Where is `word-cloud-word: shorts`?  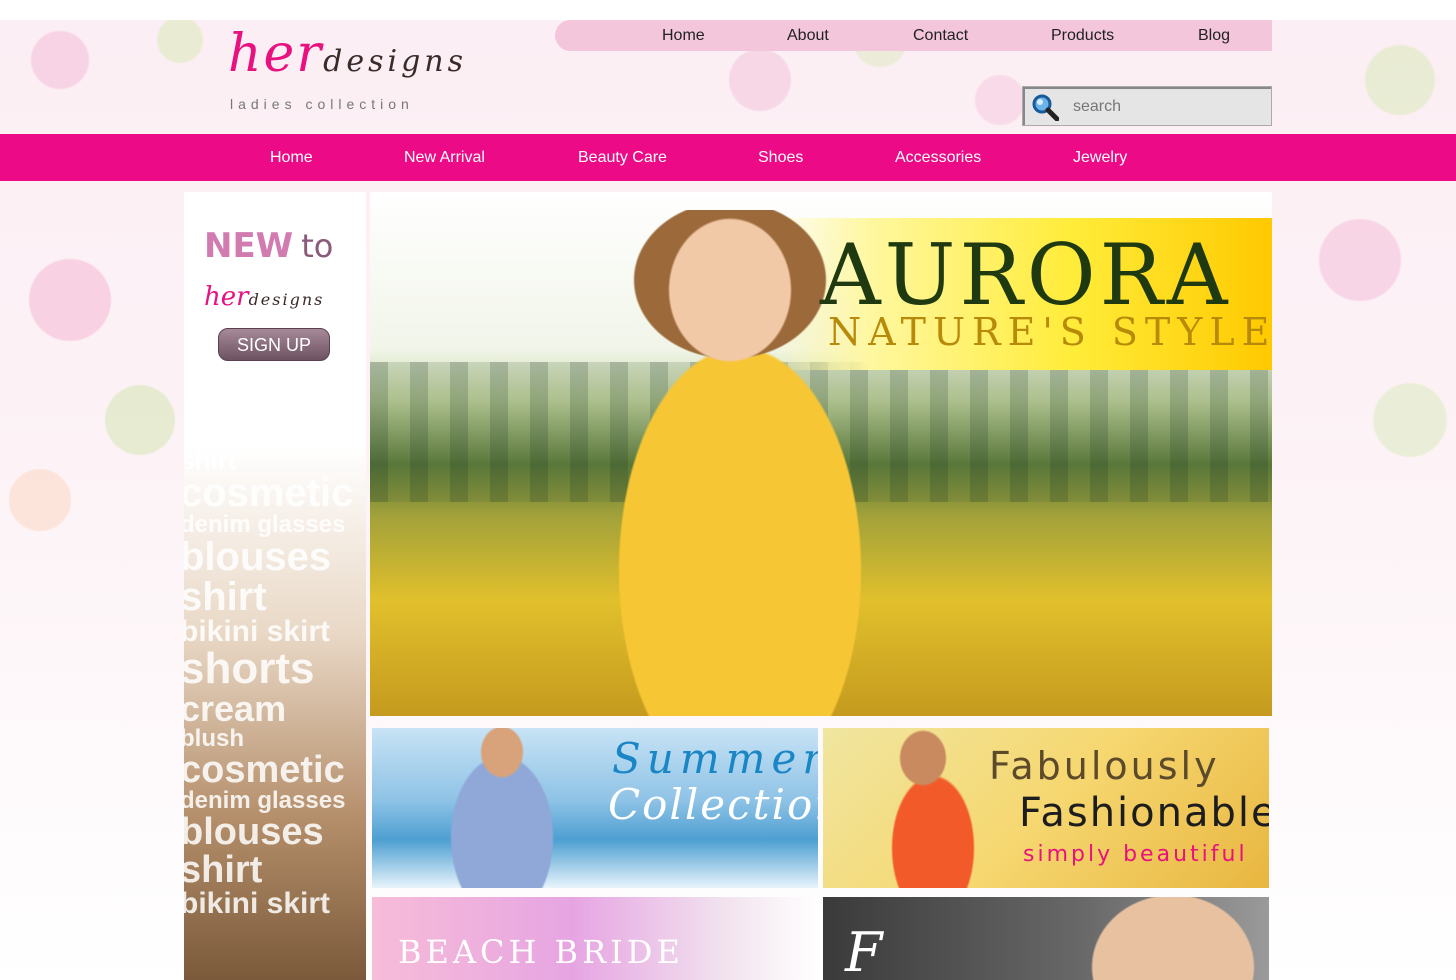
word-cloud-word: shorts is located at coordinates (249, 668).